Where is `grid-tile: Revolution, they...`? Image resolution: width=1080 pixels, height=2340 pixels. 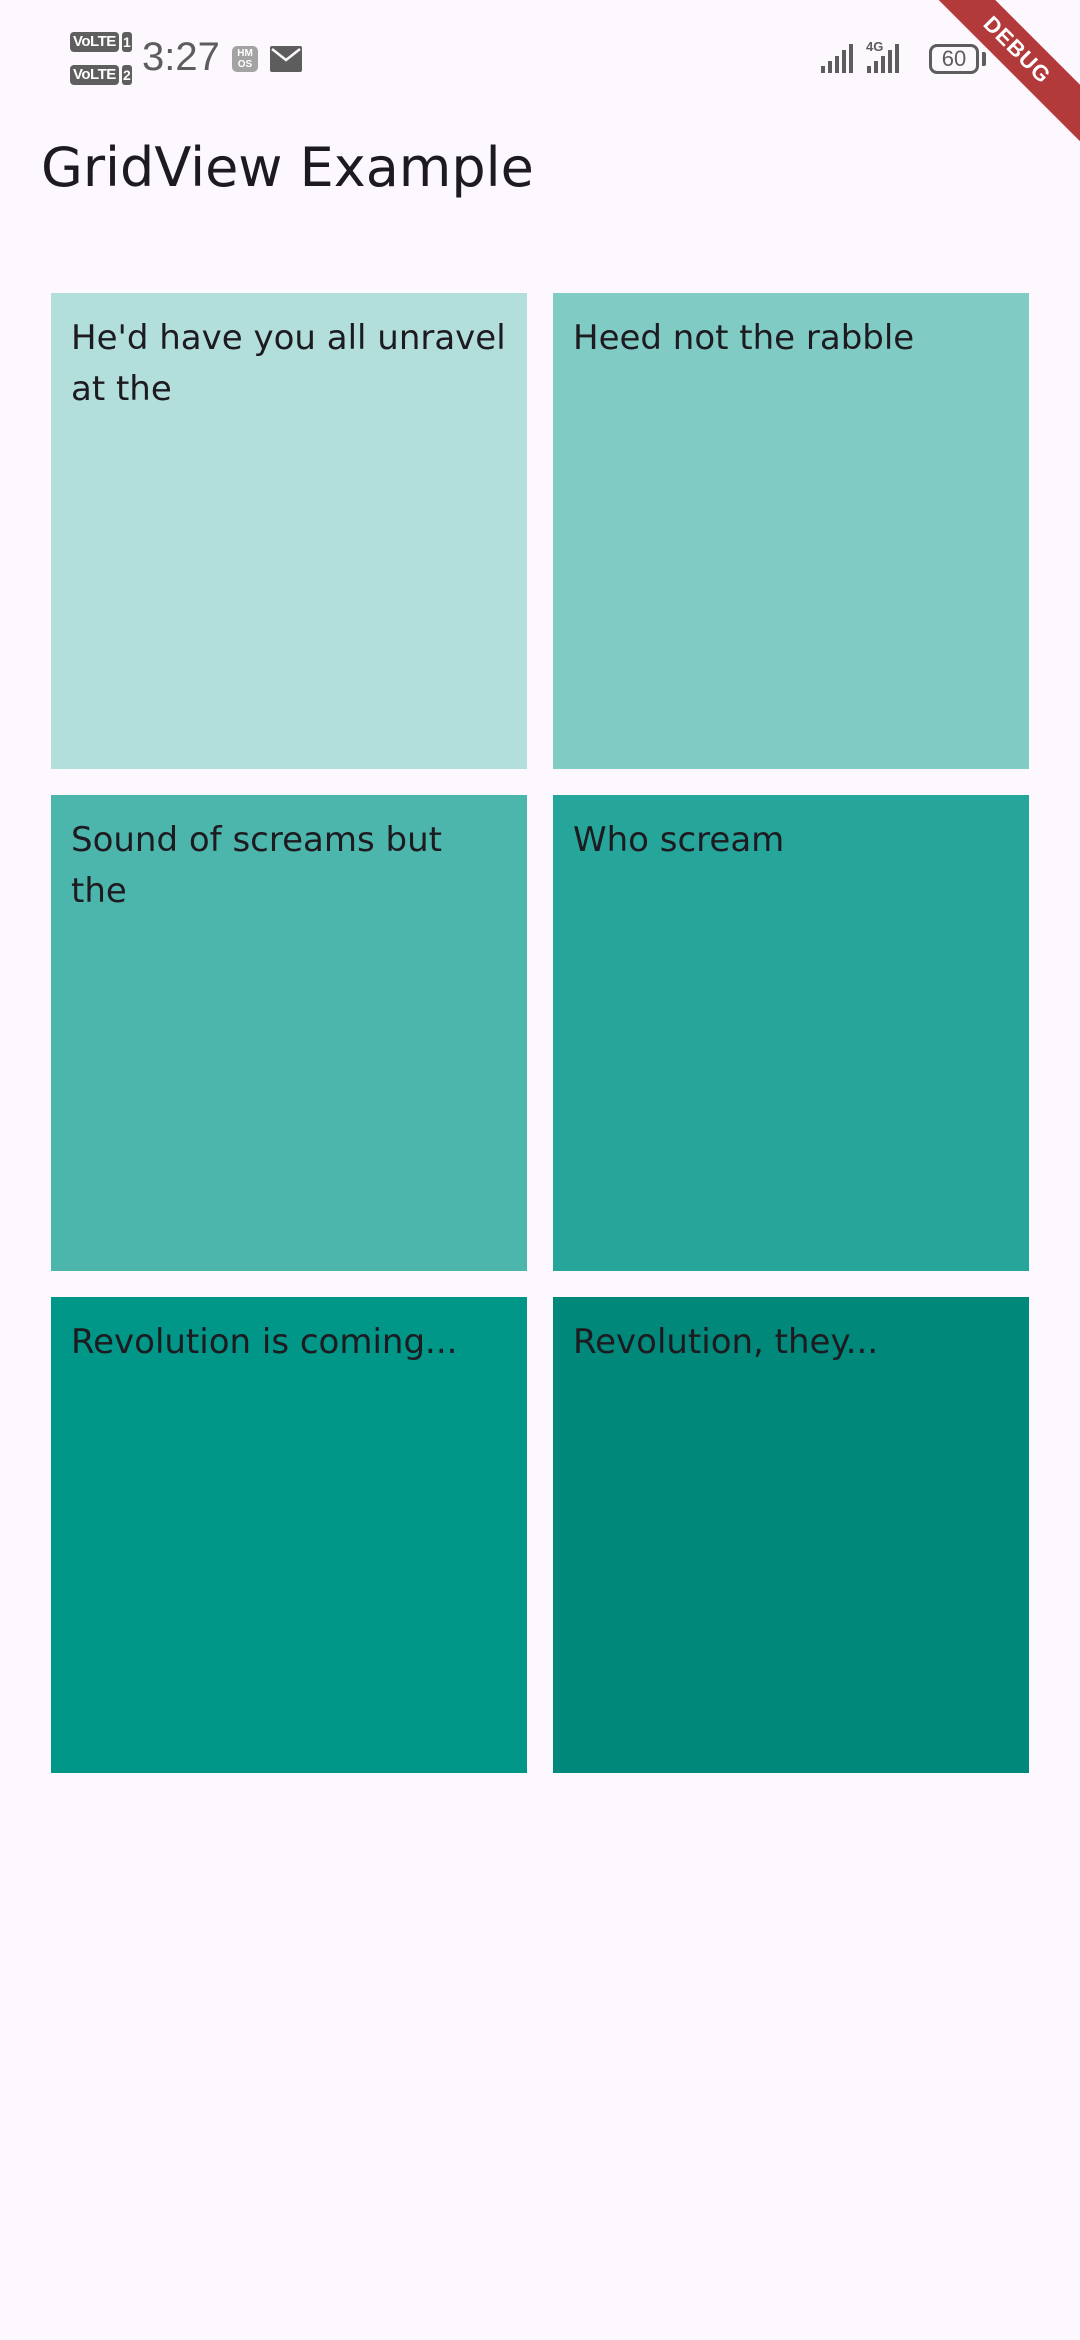
grid-tile: Revolution, they... is located at coordinates (791, 1535).